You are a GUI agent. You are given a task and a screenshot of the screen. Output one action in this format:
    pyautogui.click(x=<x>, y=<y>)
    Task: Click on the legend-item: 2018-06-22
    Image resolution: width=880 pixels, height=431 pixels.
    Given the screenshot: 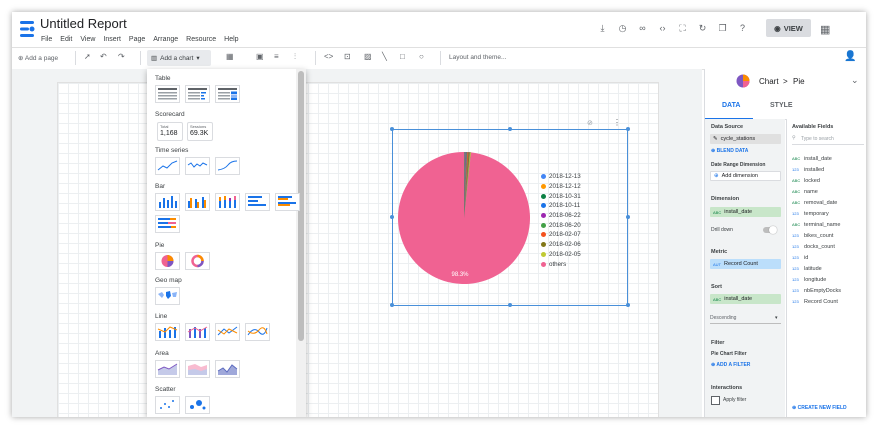 What is the action you would take?
    pyautogui.click(x=561, y=216)
    